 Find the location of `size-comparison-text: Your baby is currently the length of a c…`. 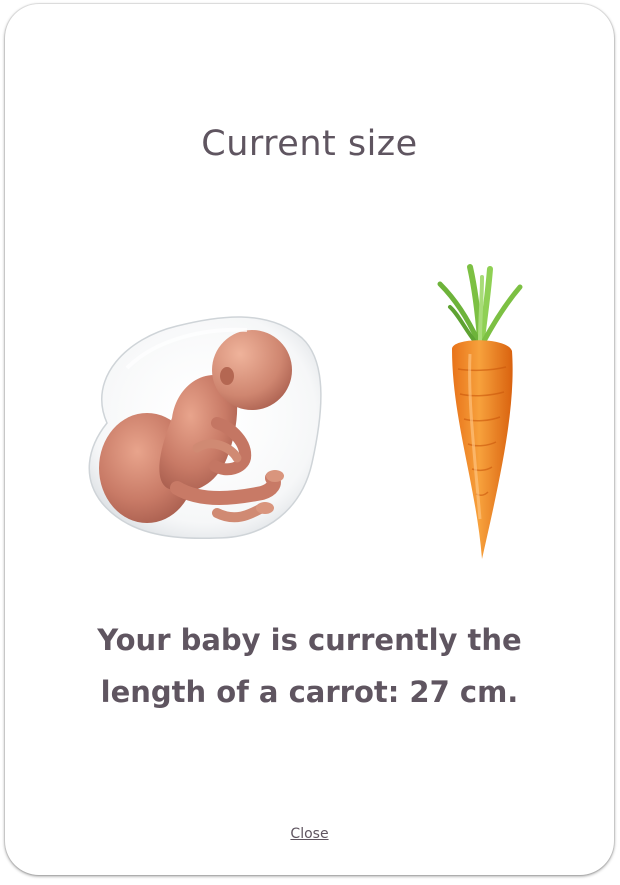

size-comparison-text: Your baby is currently the length of a c… is located at coordinates (309, 666).